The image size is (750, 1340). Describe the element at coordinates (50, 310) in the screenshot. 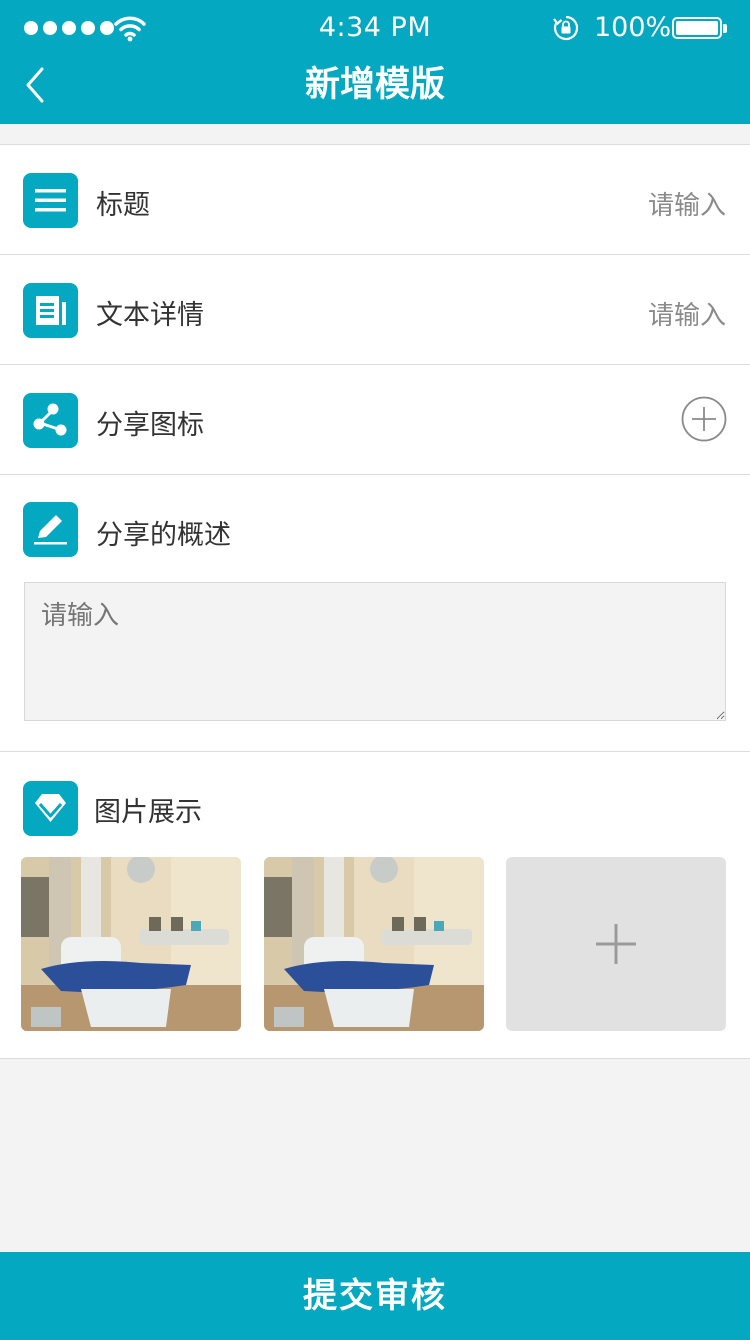

I see `document-icon` at that location.